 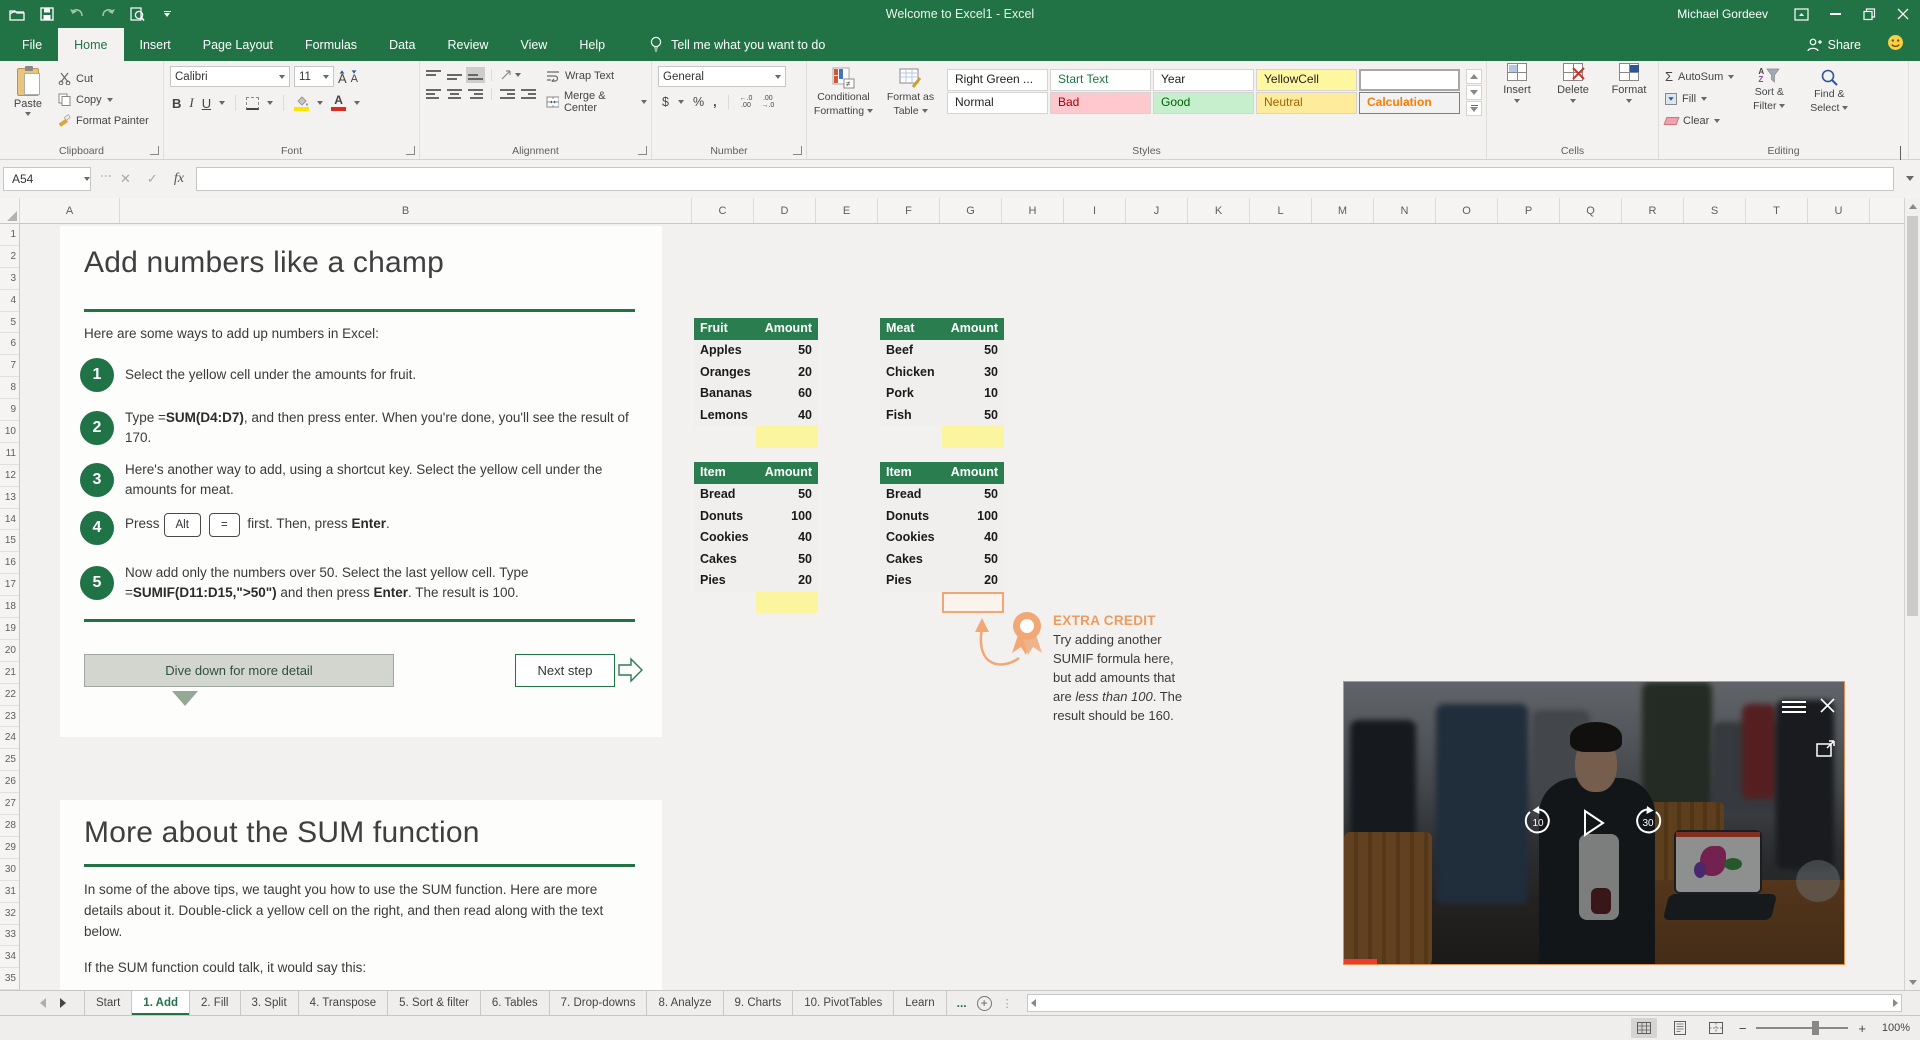 What do you see at coordinates (725, 351) in the screenshot?
I see `table-cell-label: Apples` at bounding box center [725, 351].